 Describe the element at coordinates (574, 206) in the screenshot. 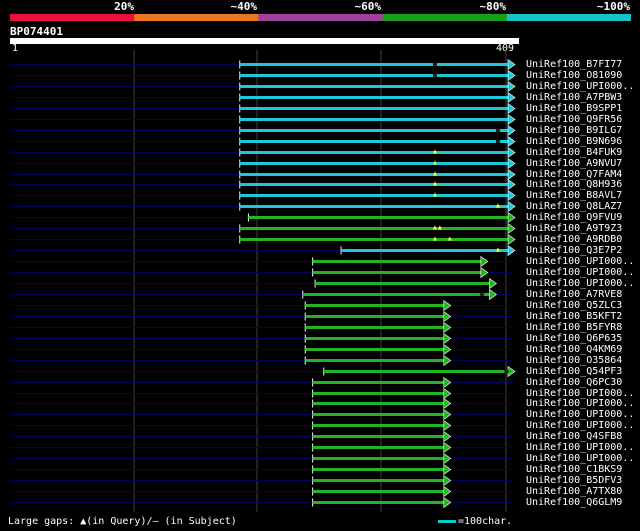

I see `hit-id-link: UniRef100_Q8LAZ7` at that location.